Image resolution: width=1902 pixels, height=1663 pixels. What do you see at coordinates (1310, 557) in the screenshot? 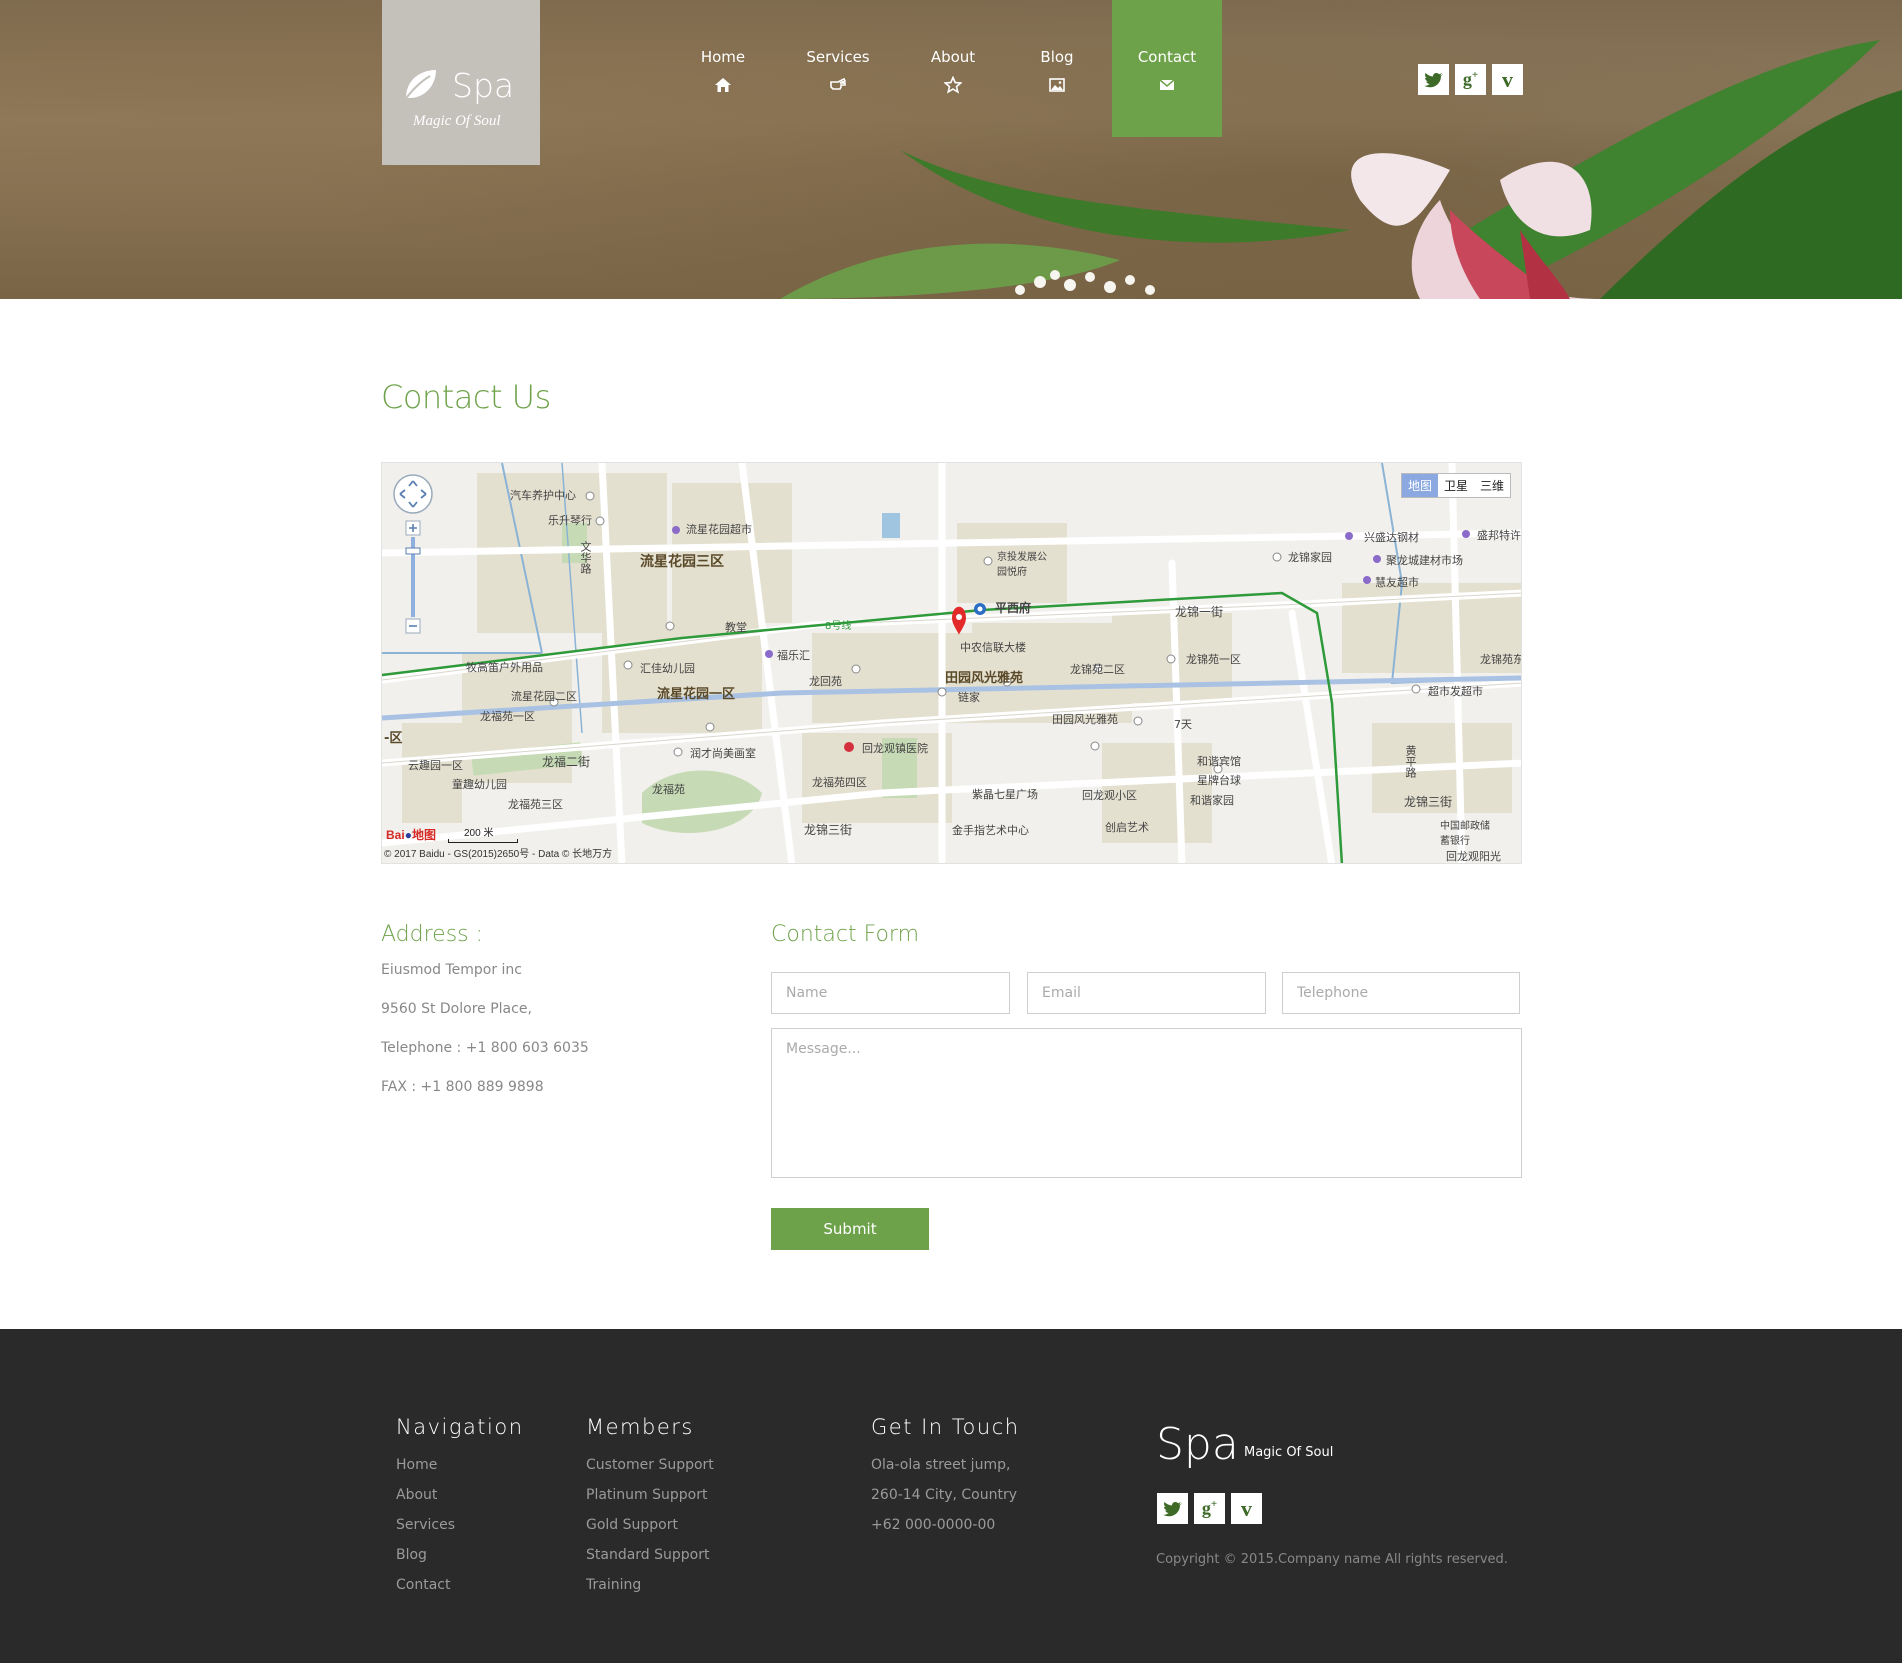
I see `map-label: 龙锦家园` at bounding box center [1310, 557].